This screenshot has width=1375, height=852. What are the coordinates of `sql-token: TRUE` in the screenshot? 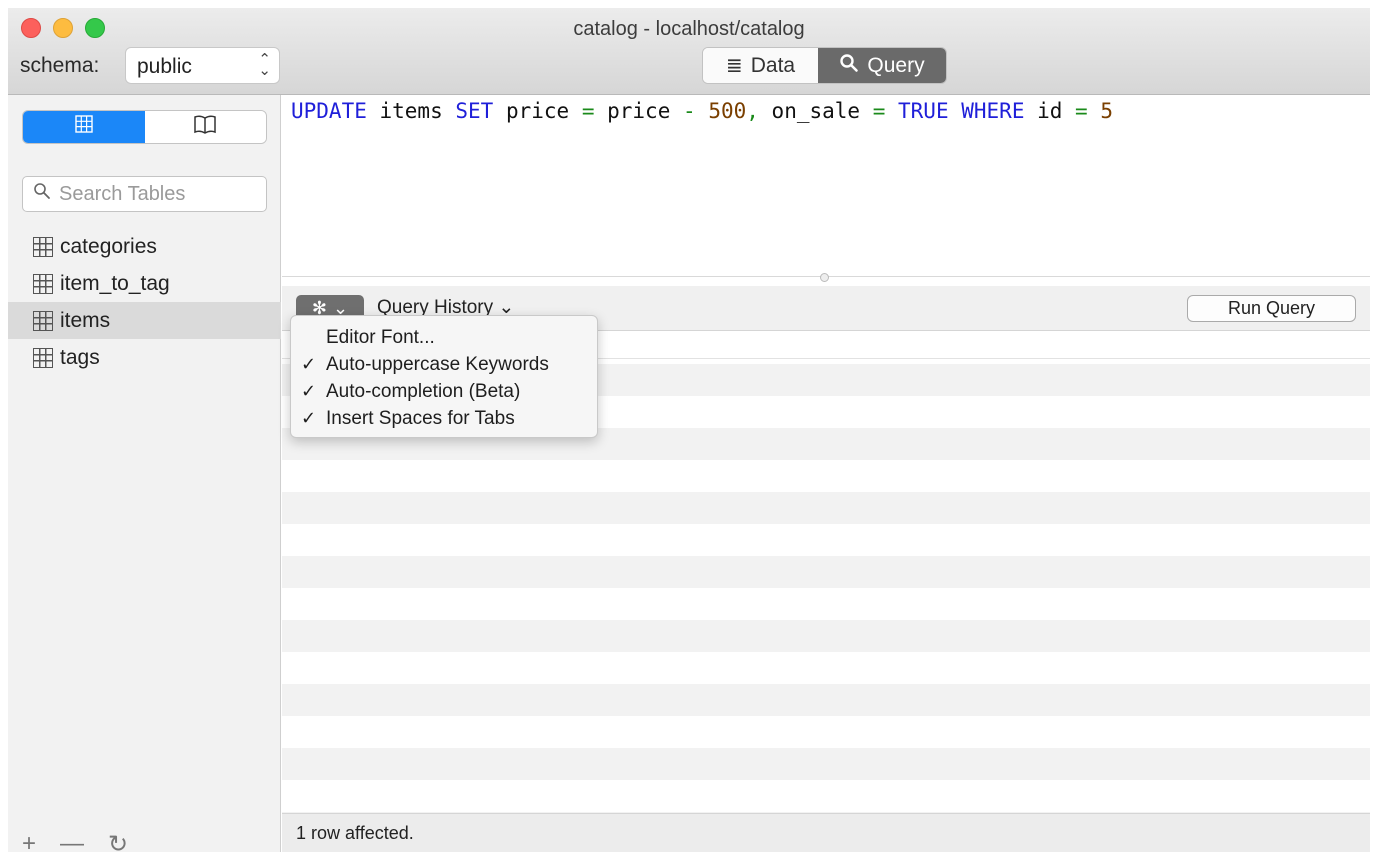 It's located at (923, 111).